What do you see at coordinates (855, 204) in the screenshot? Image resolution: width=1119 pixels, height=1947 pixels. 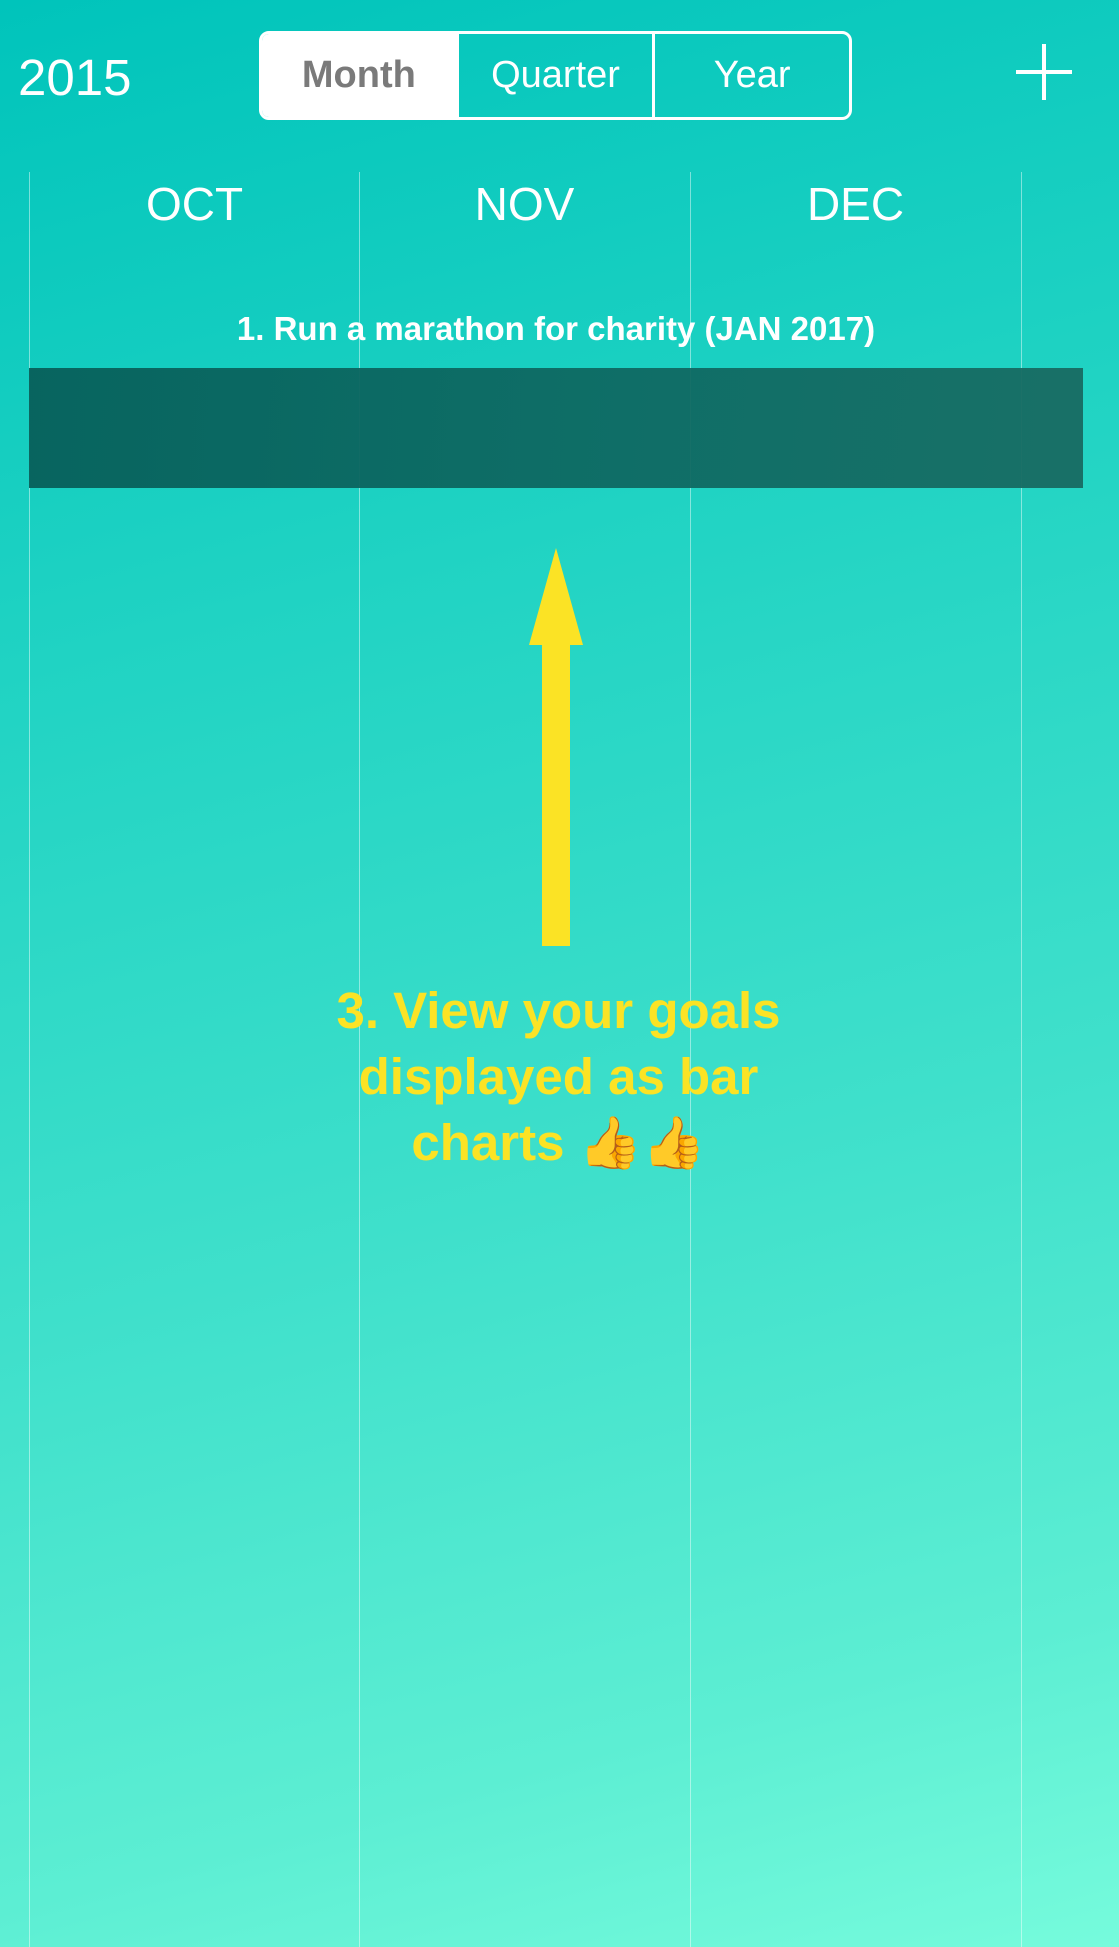 I see `month-label-dec: DEC` at bounding box center [855, 204].